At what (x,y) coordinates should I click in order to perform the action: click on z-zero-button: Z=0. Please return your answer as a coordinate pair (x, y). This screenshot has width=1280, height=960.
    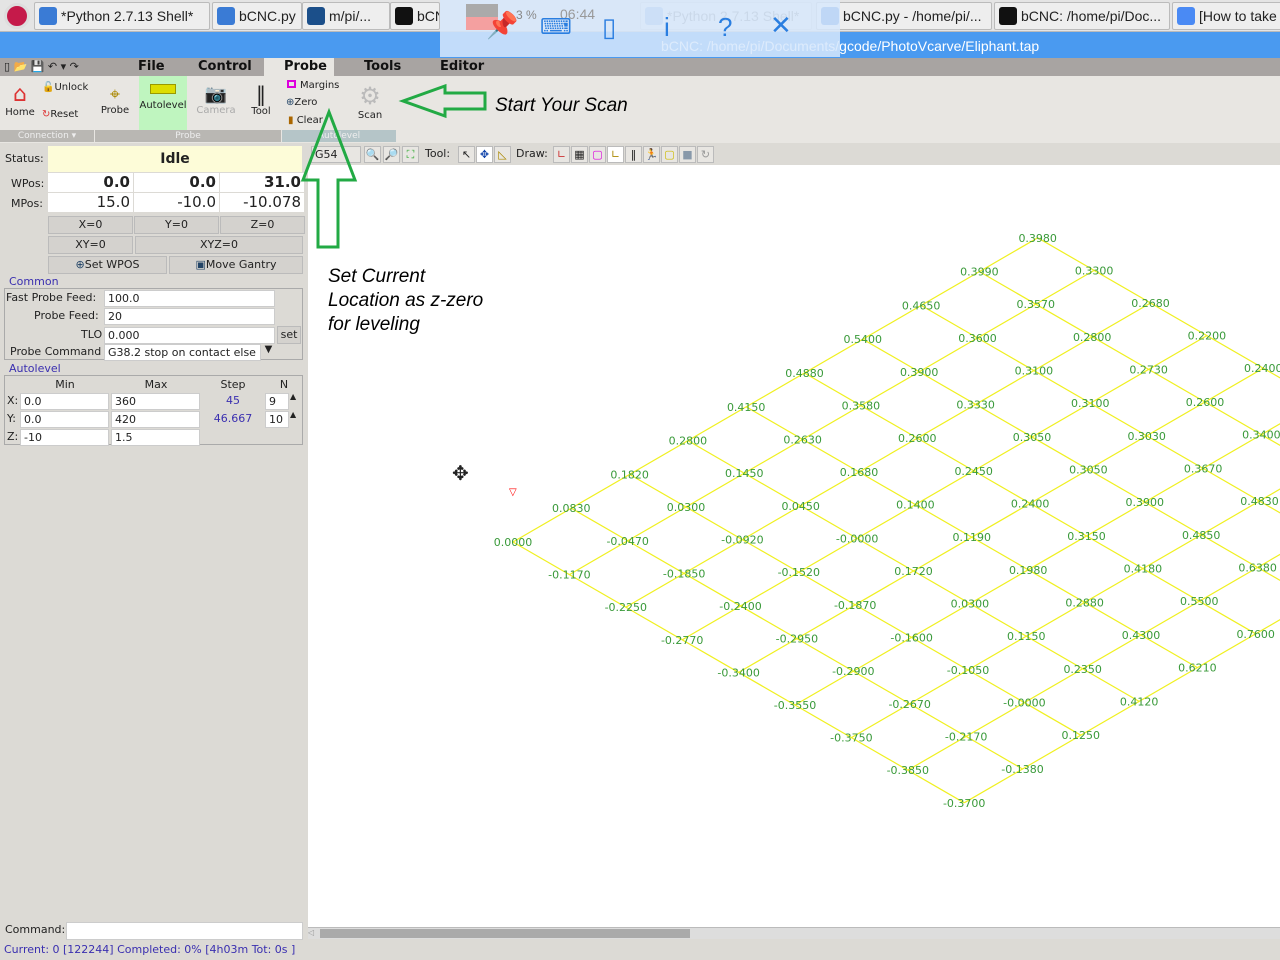
    Looking at the image, I should click on (262, 225).